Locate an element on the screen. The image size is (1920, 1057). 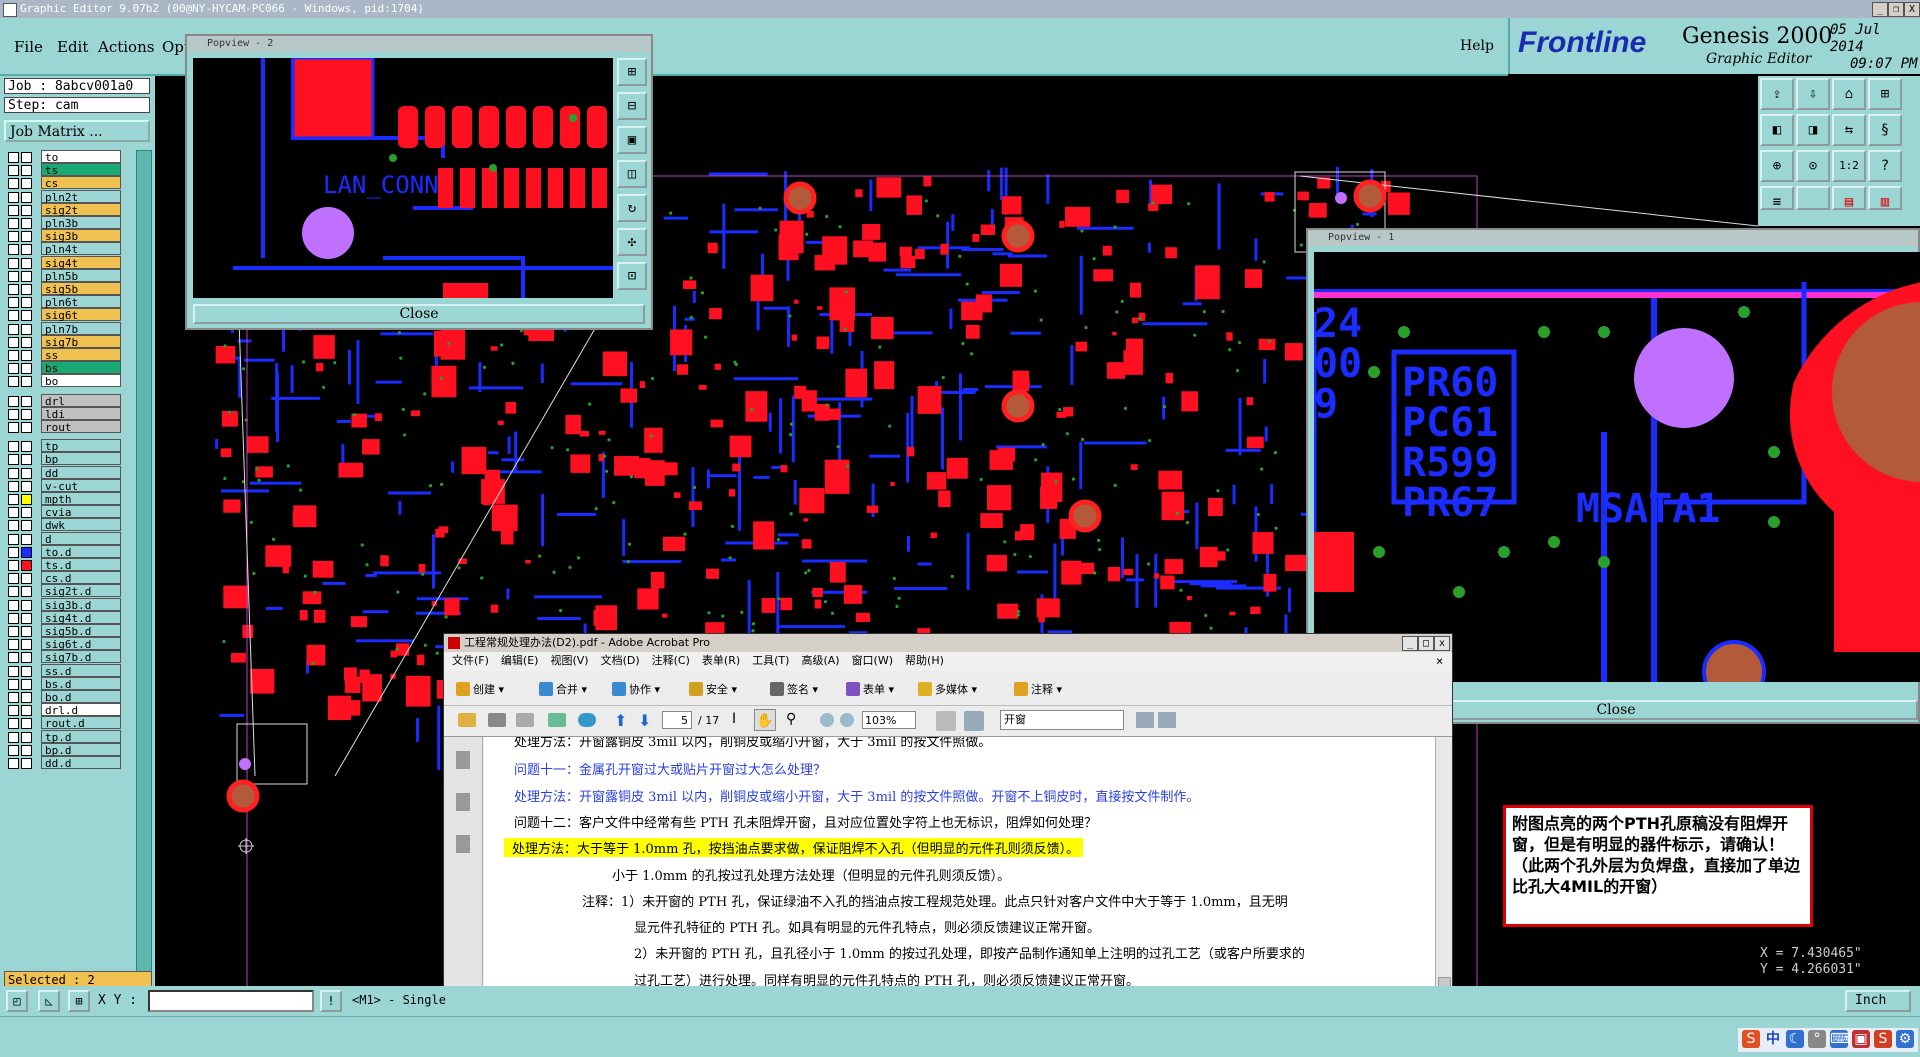
grid-icon: ⊞ is located at coordinates (79, 1001).